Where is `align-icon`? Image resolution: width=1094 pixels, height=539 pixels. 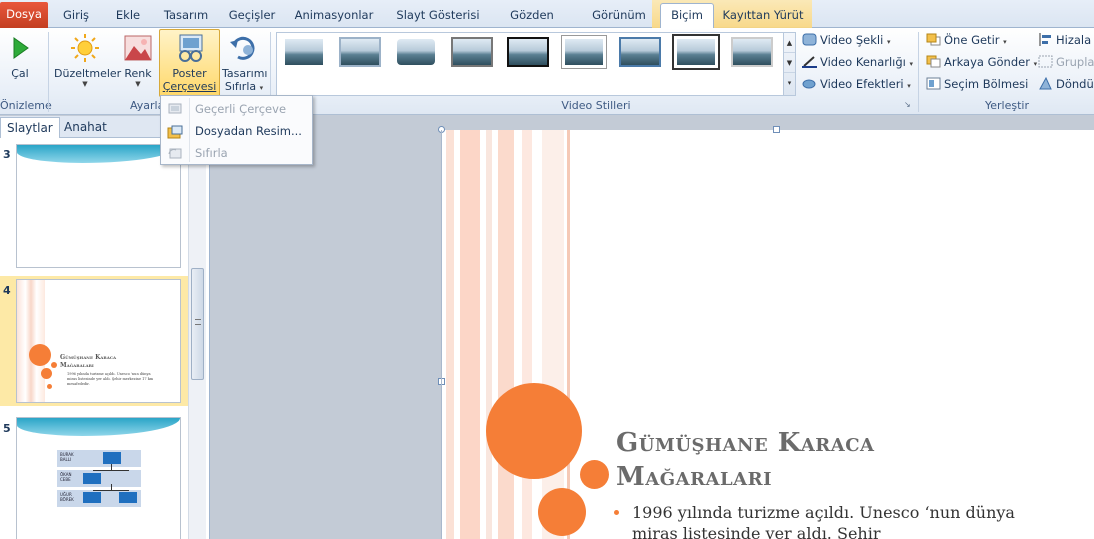 align-icon is located at coordinates (1045, 39).